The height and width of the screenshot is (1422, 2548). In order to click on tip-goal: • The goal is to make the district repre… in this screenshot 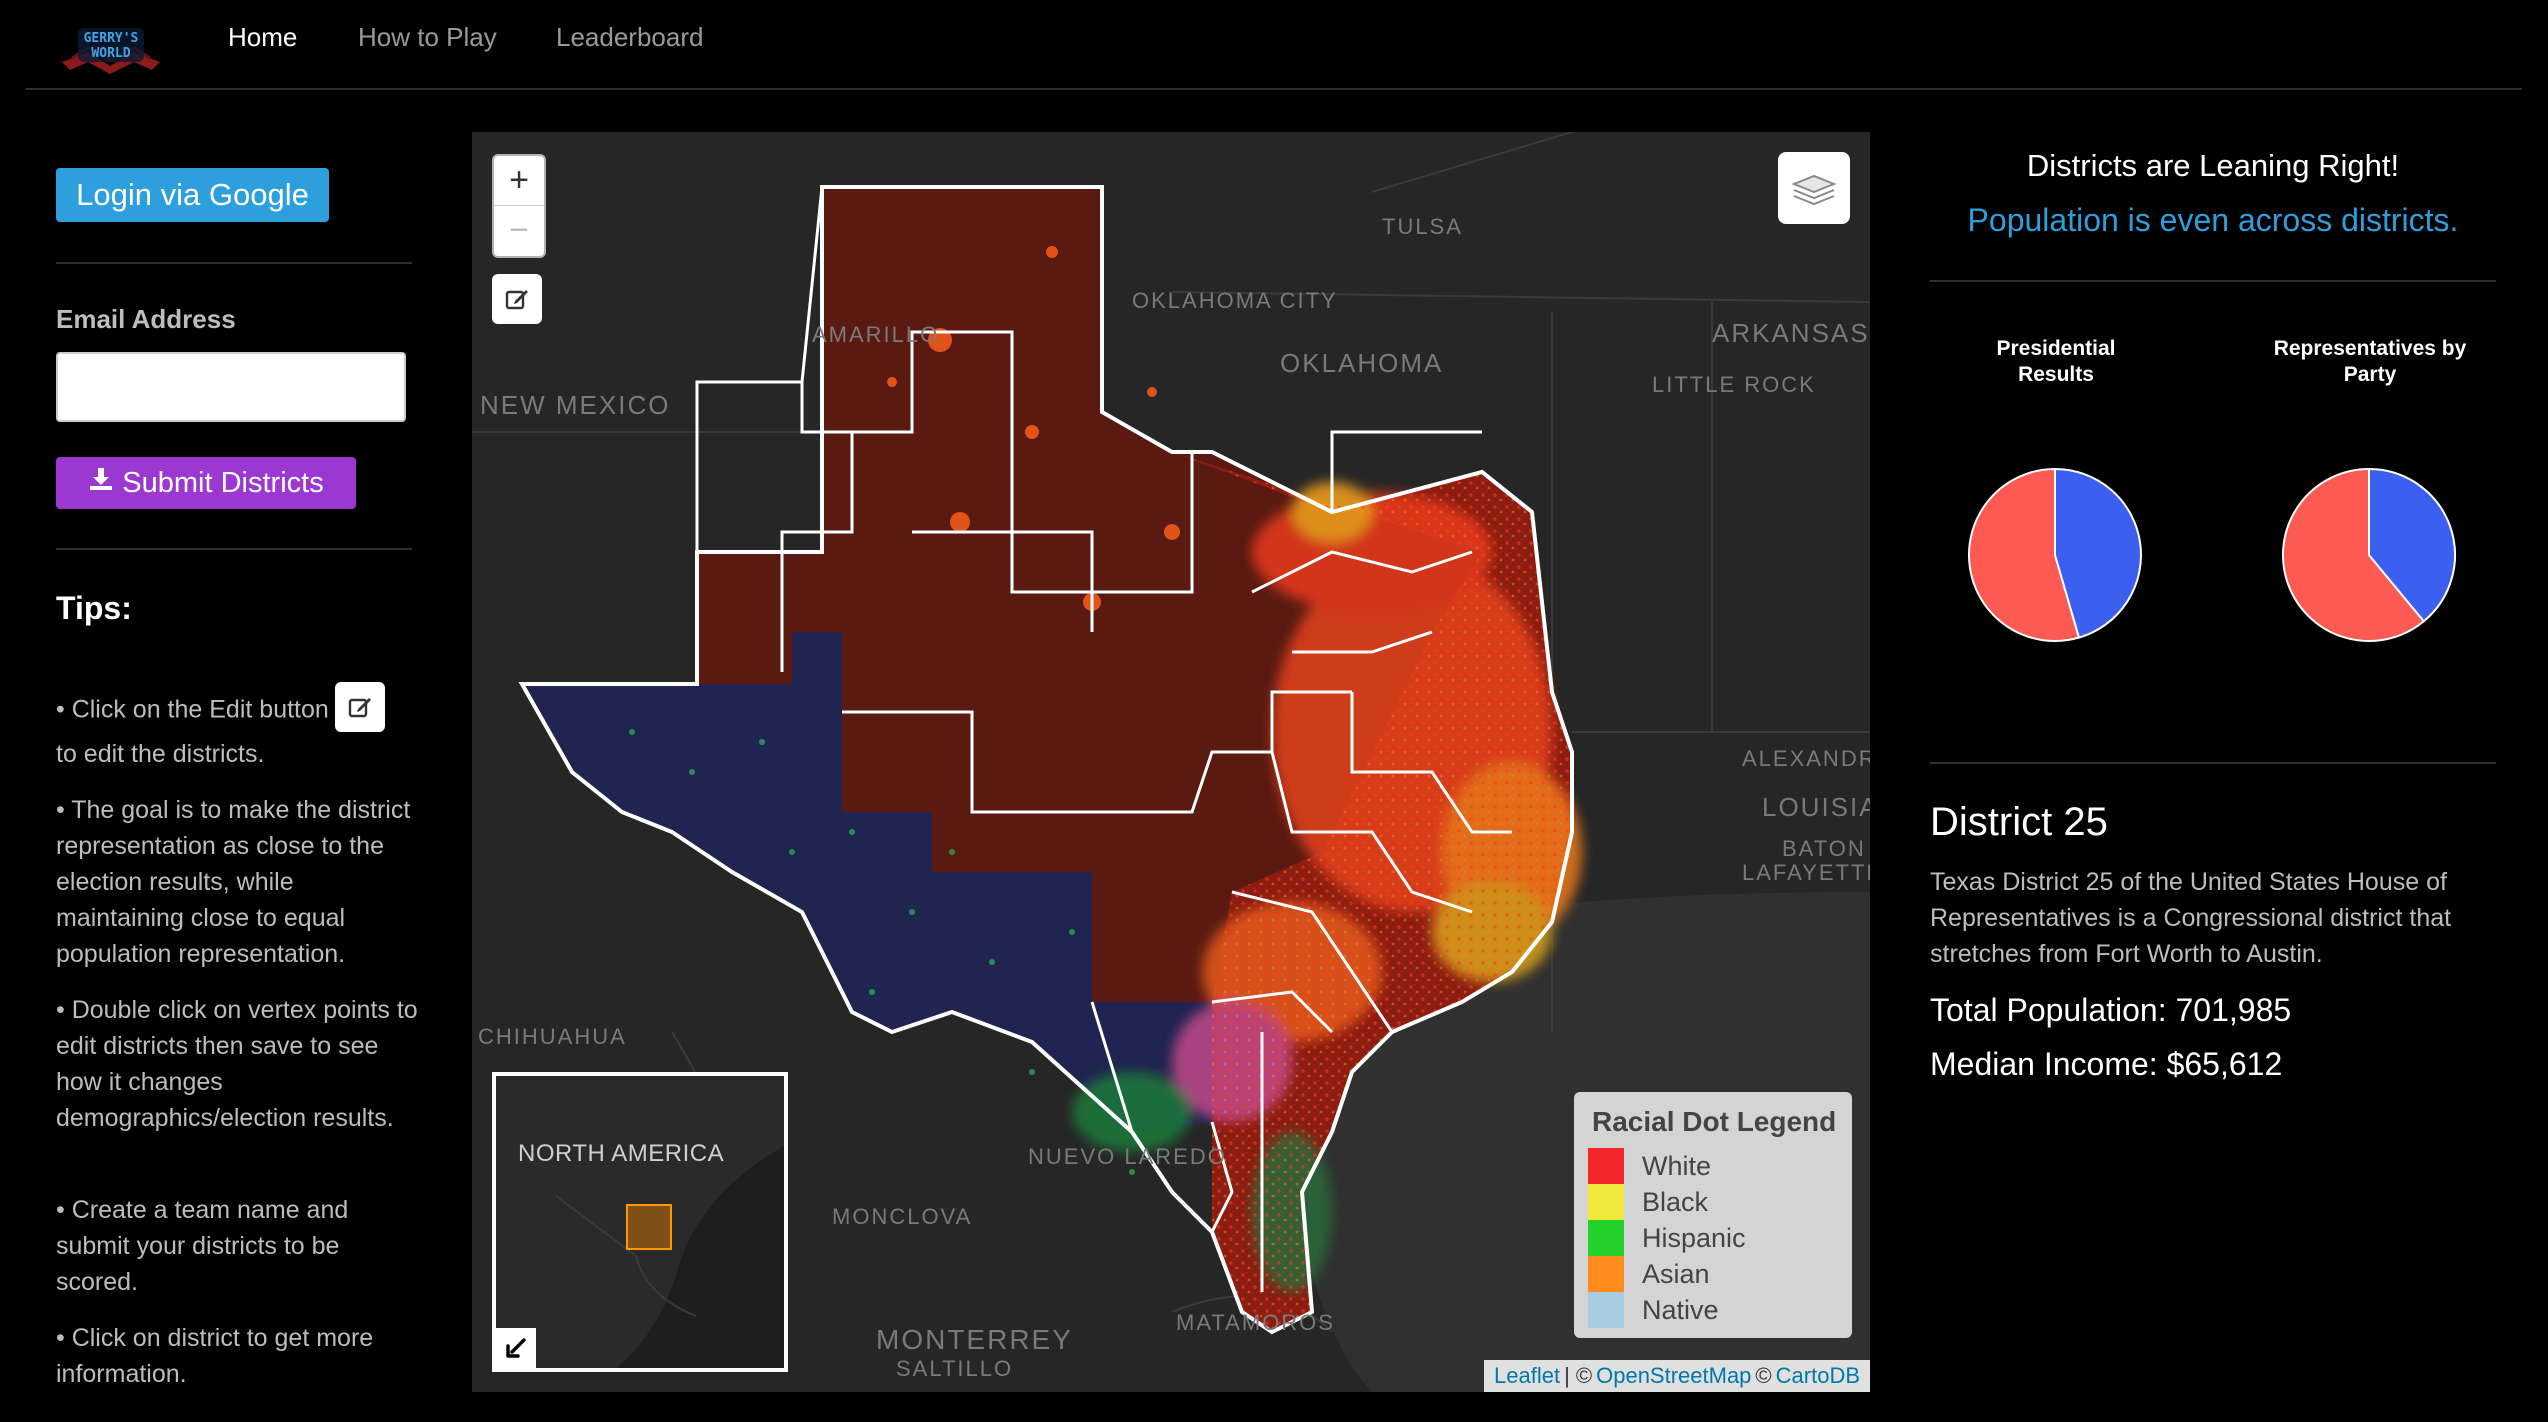, I will do `click(233, 882)`.